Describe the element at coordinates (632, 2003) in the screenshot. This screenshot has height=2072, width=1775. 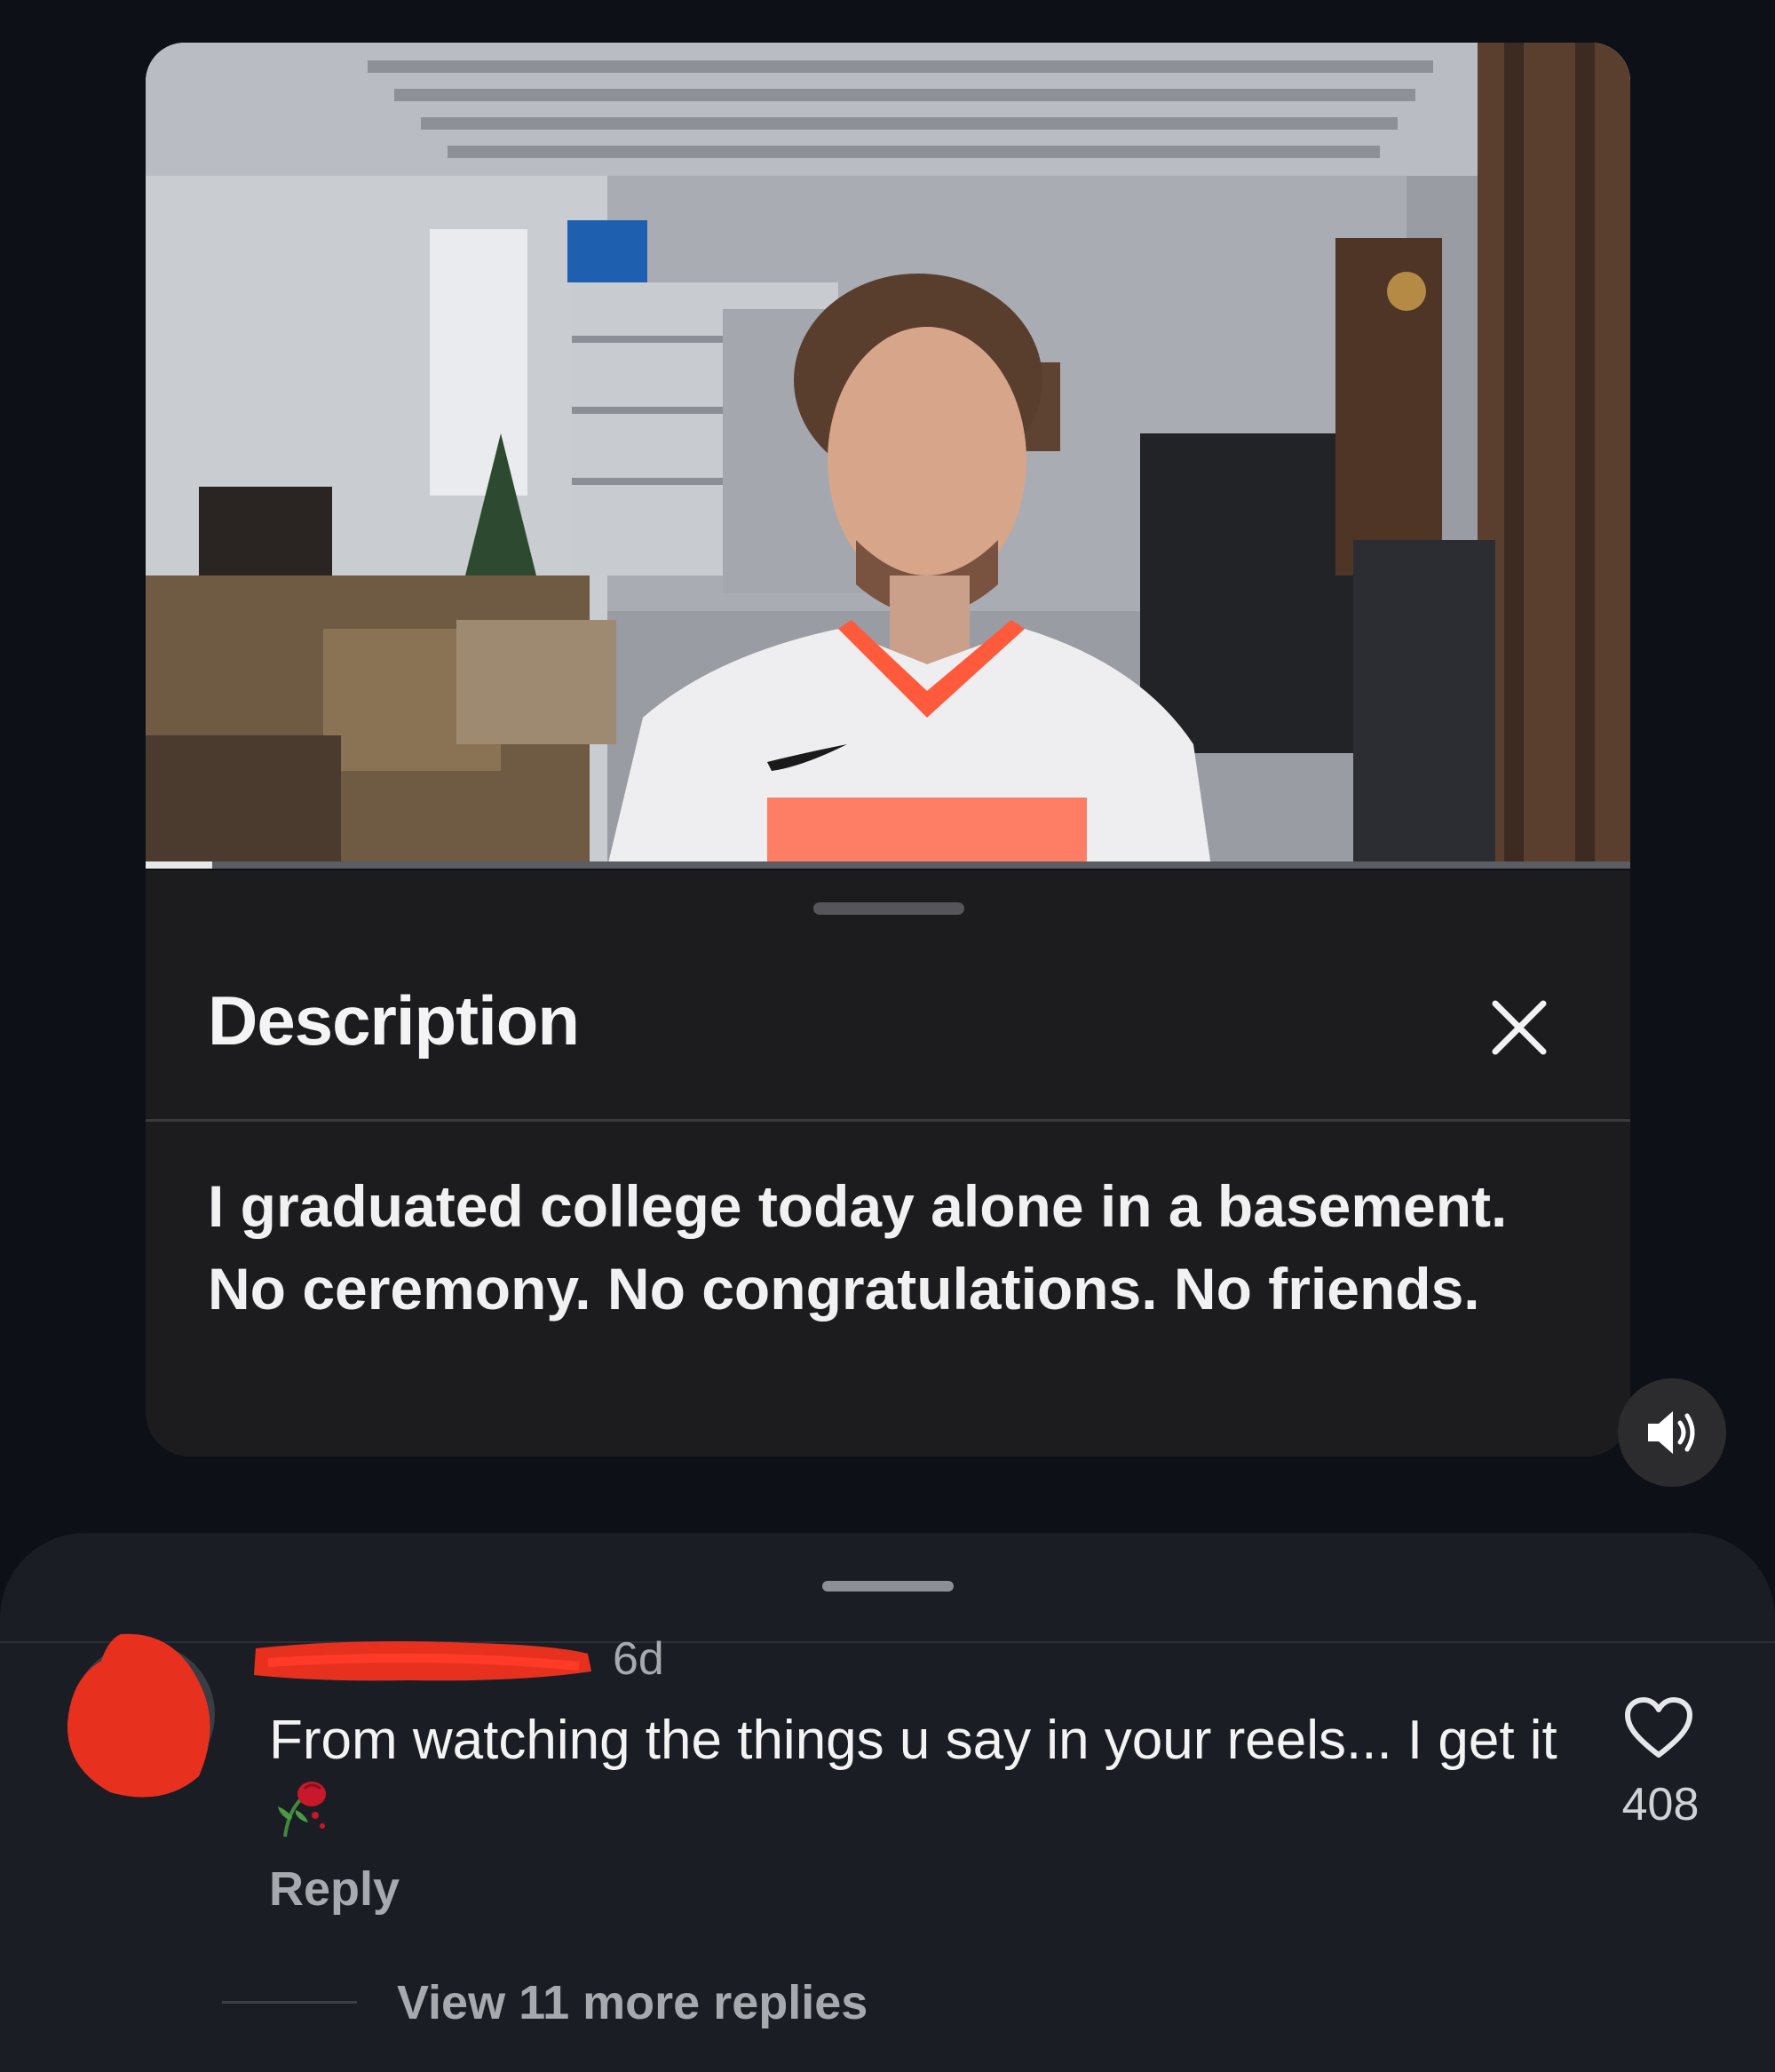
I see `view-more-replies-button: View 11 more replies` at that location.